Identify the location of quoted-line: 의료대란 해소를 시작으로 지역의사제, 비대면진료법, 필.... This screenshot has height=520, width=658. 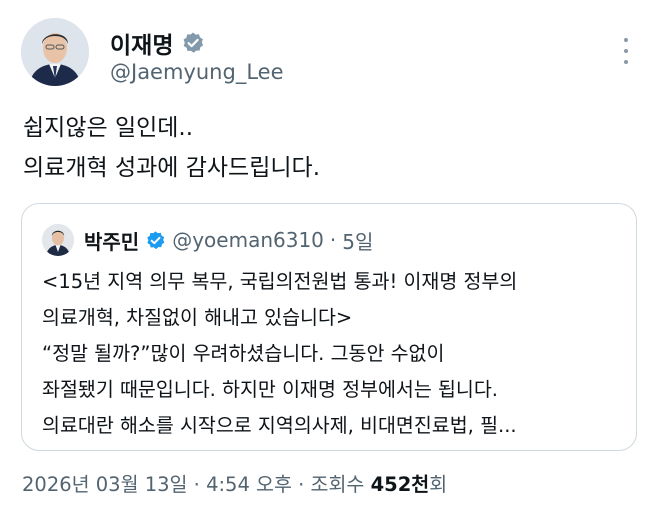
(279, 425).